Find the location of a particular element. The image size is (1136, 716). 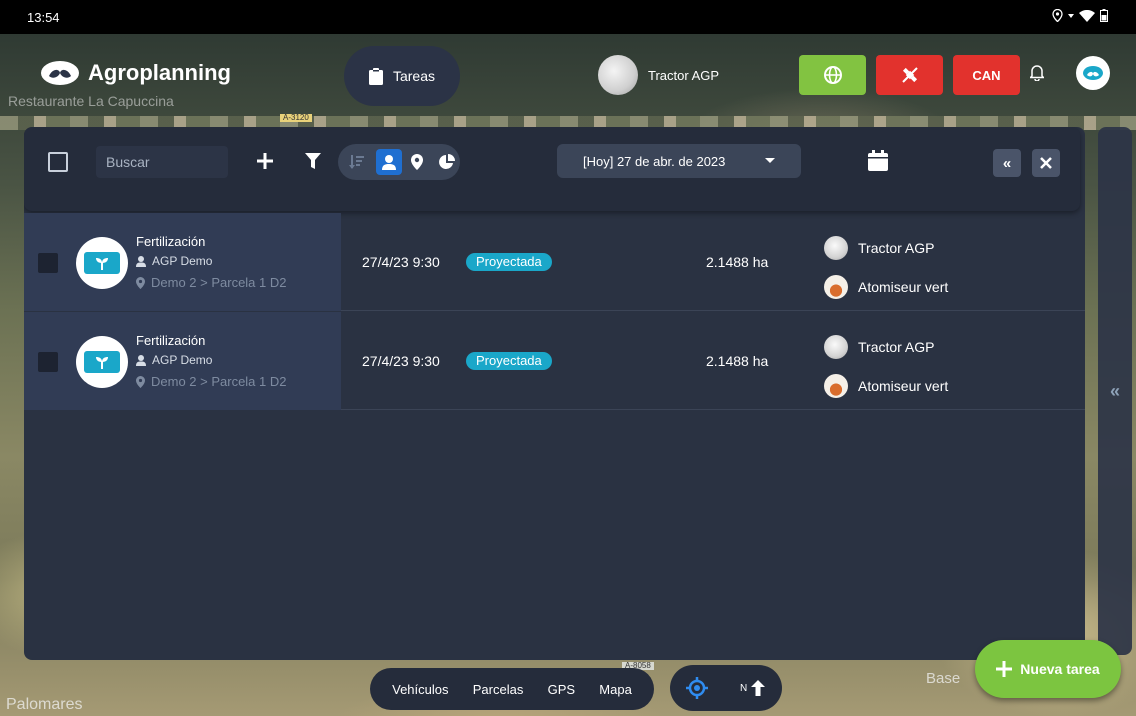

battery-status-icon is located at coordinates (1104, 15).